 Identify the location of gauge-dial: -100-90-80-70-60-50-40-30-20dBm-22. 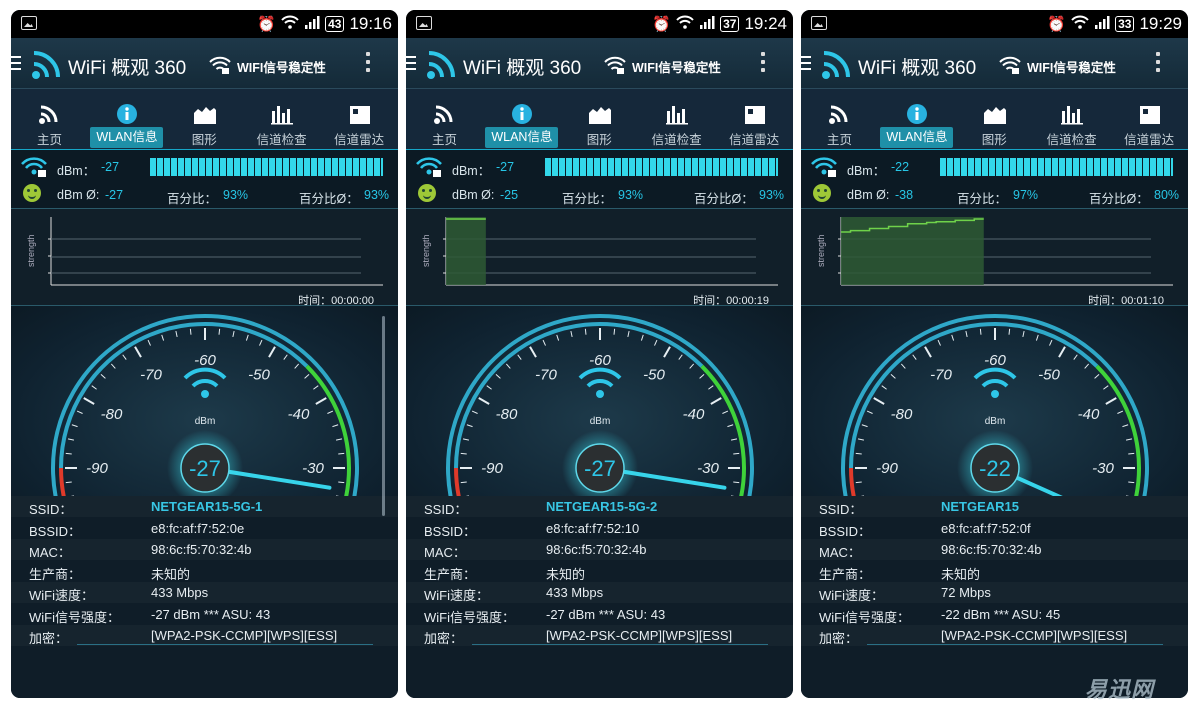
(995, 405).